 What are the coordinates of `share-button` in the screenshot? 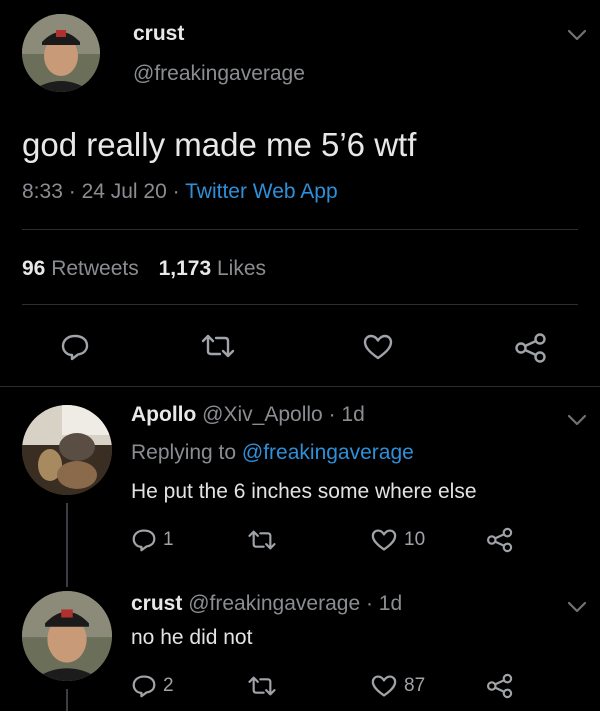 It's located at (531, 348).